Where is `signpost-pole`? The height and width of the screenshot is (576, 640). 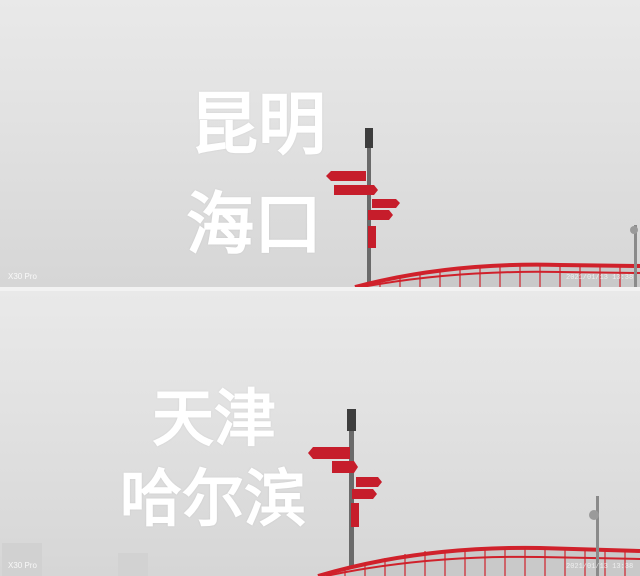 signpost-pole is located at coordinates (369, 208).